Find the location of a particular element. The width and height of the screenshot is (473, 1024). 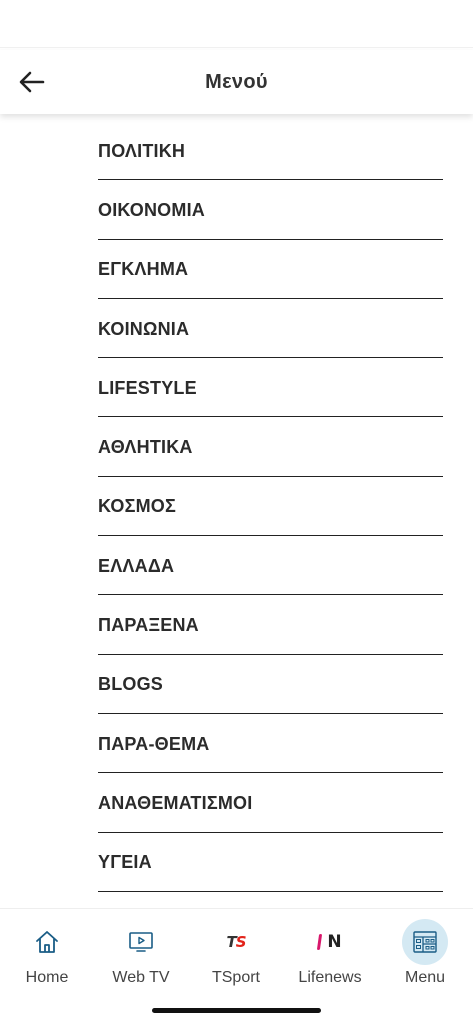

menu-item-label: ΑΘΛΗΤΙΚΑ is located at coordinates (145, 447).